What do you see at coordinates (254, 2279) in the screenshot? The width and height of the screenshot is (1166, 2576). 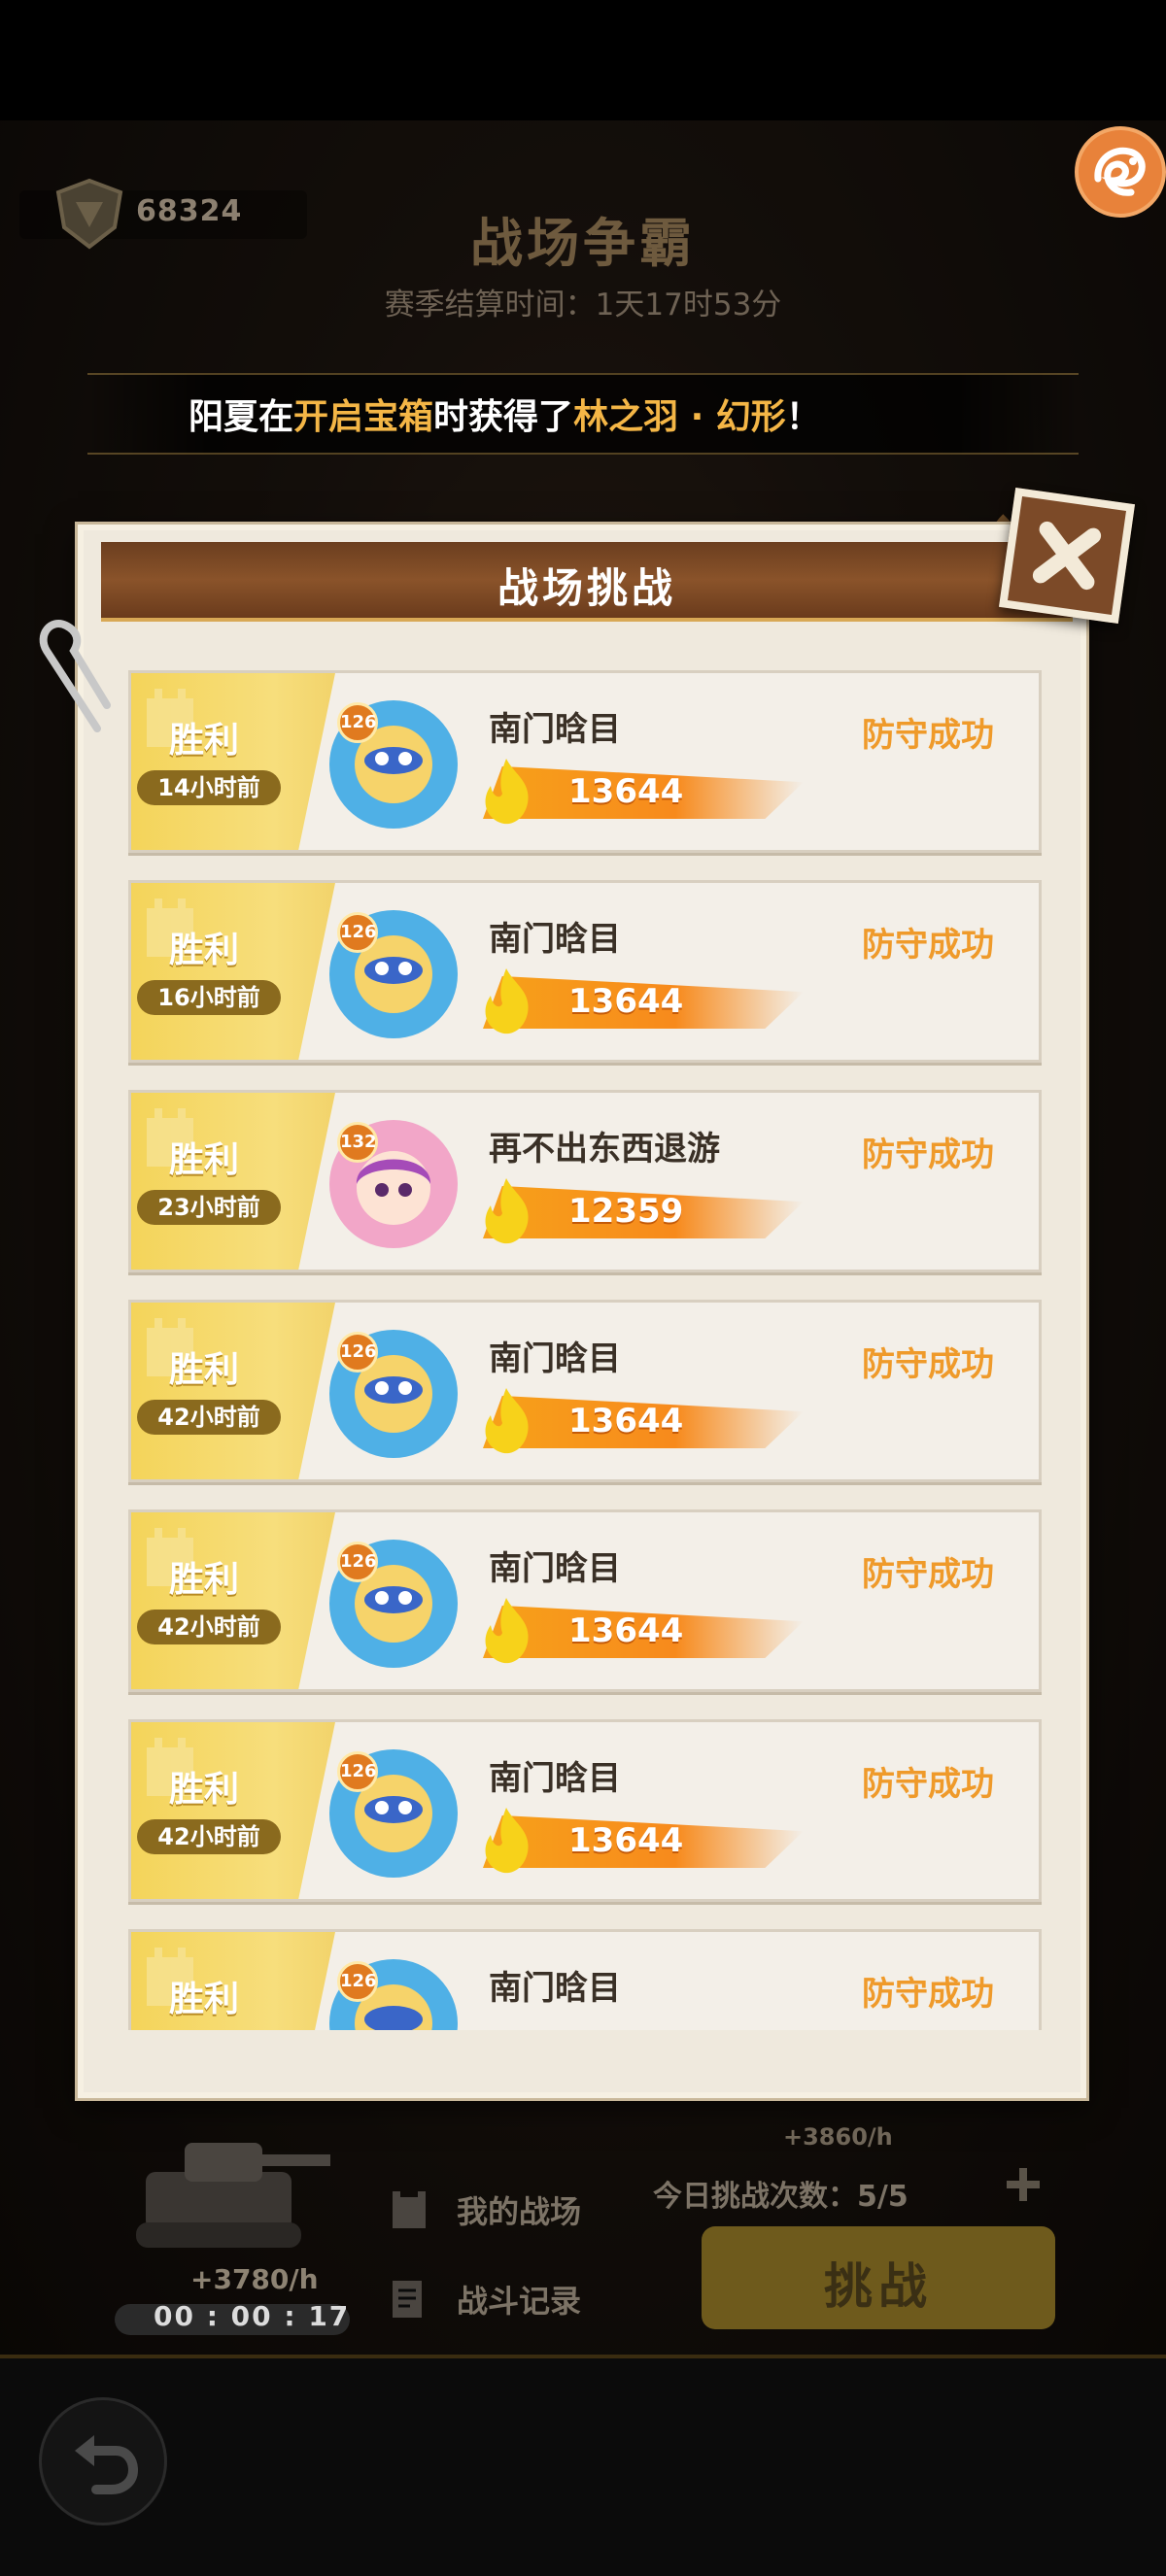 I see `income-rate: +3780/h` at bounding box center [254, 2279].